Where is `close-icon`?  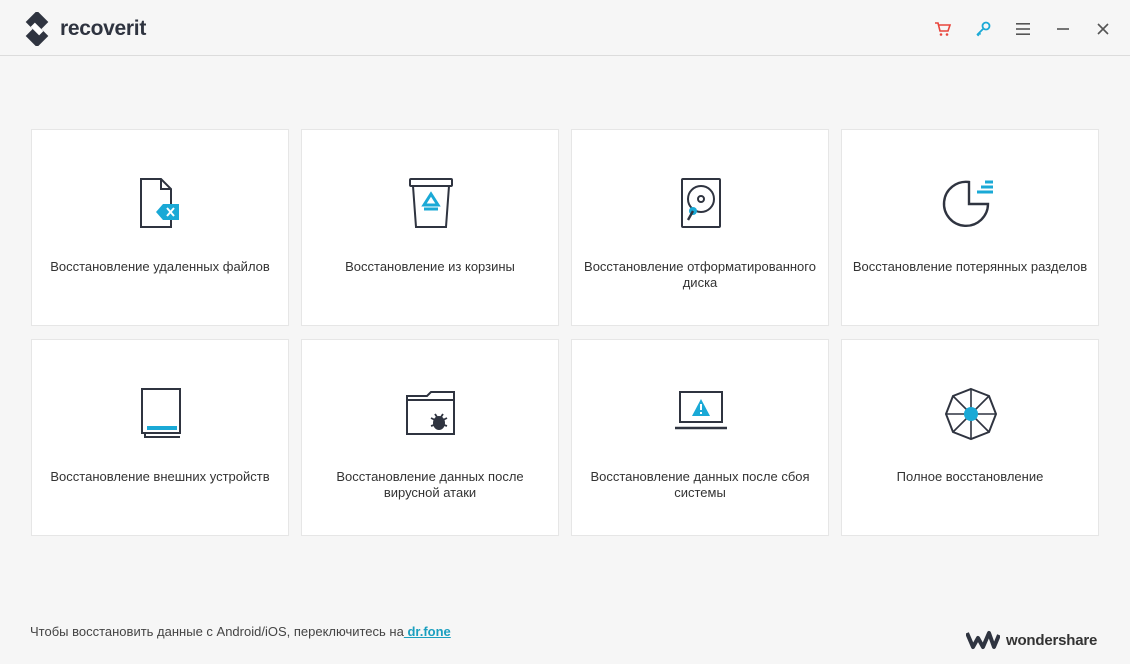
close-icon is located at coordinates (1103, 29).